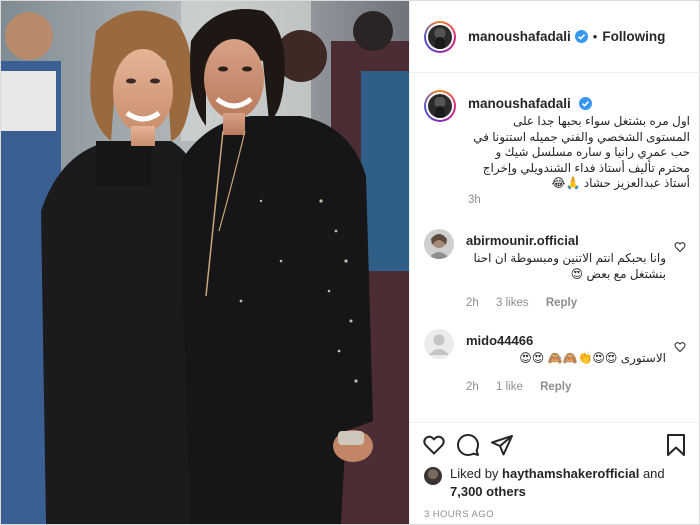 This screenshot has width=700, height=525. I want to click on comment-username: mido44466, so click(499, 340).